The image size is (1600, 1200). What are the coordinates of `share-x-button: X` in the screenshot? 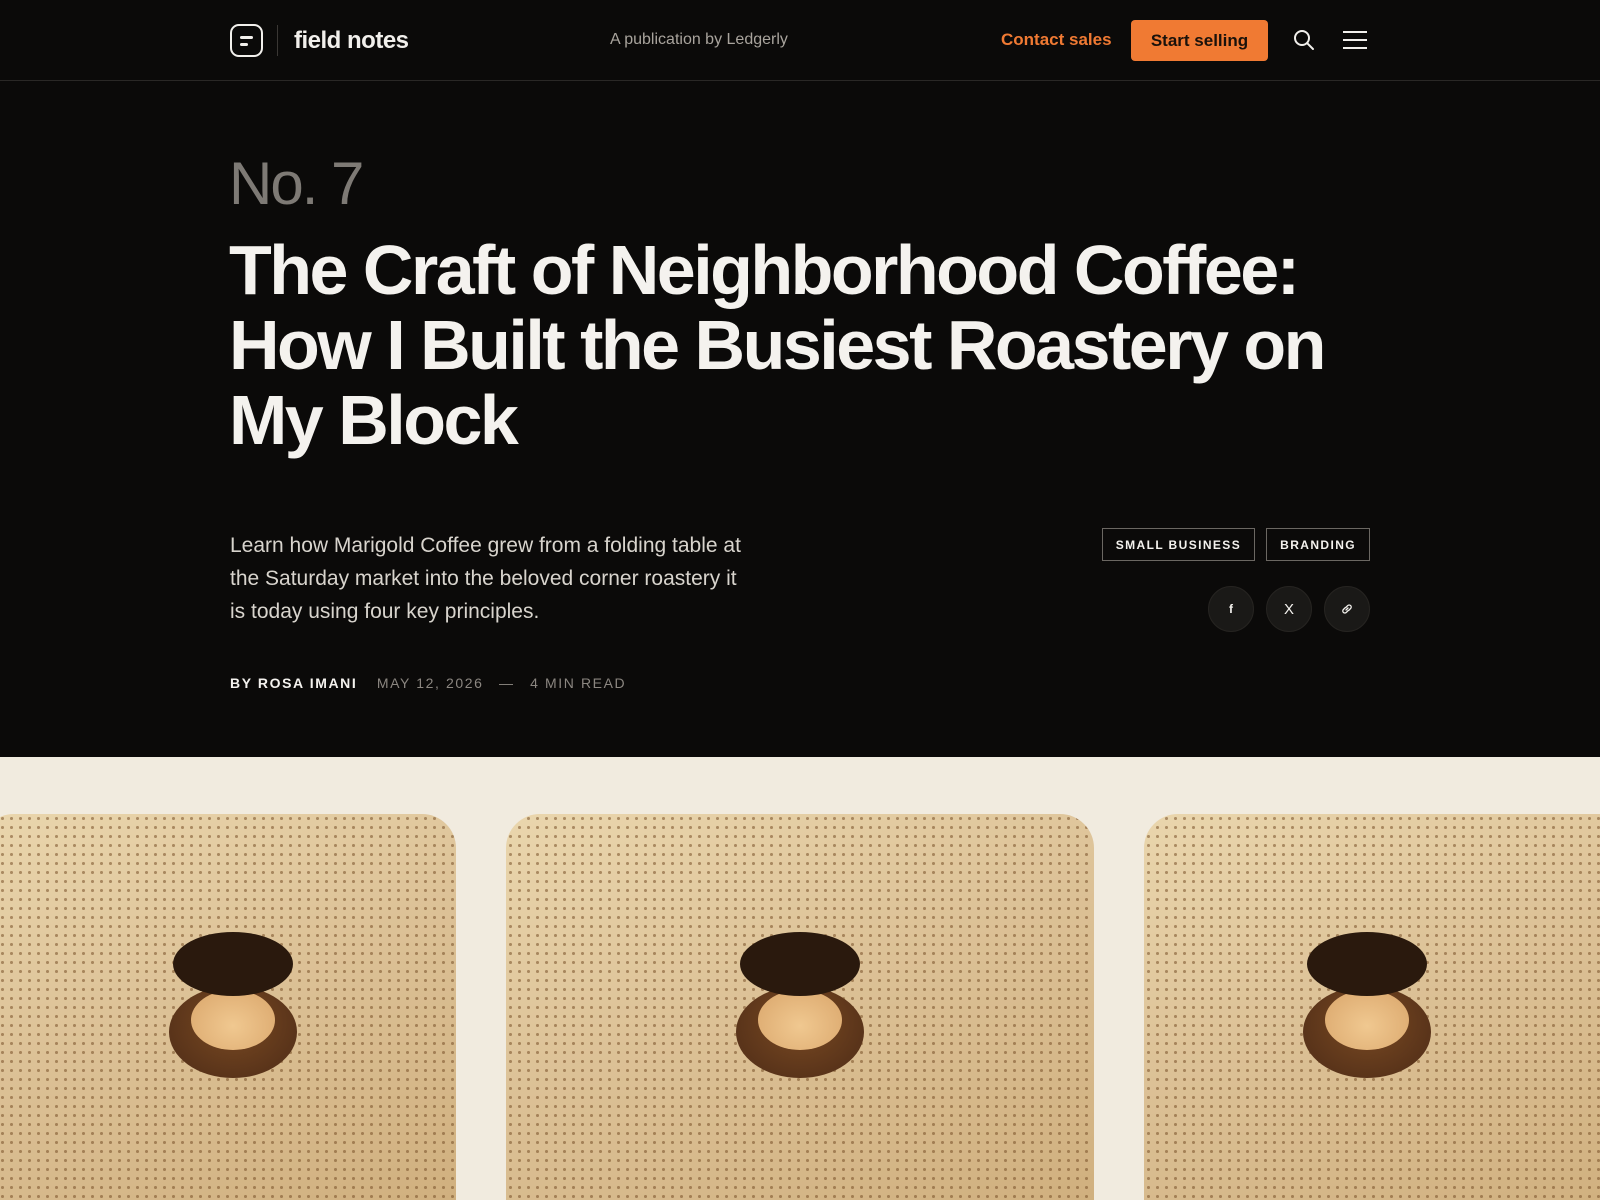 It's located at (1289, 609).